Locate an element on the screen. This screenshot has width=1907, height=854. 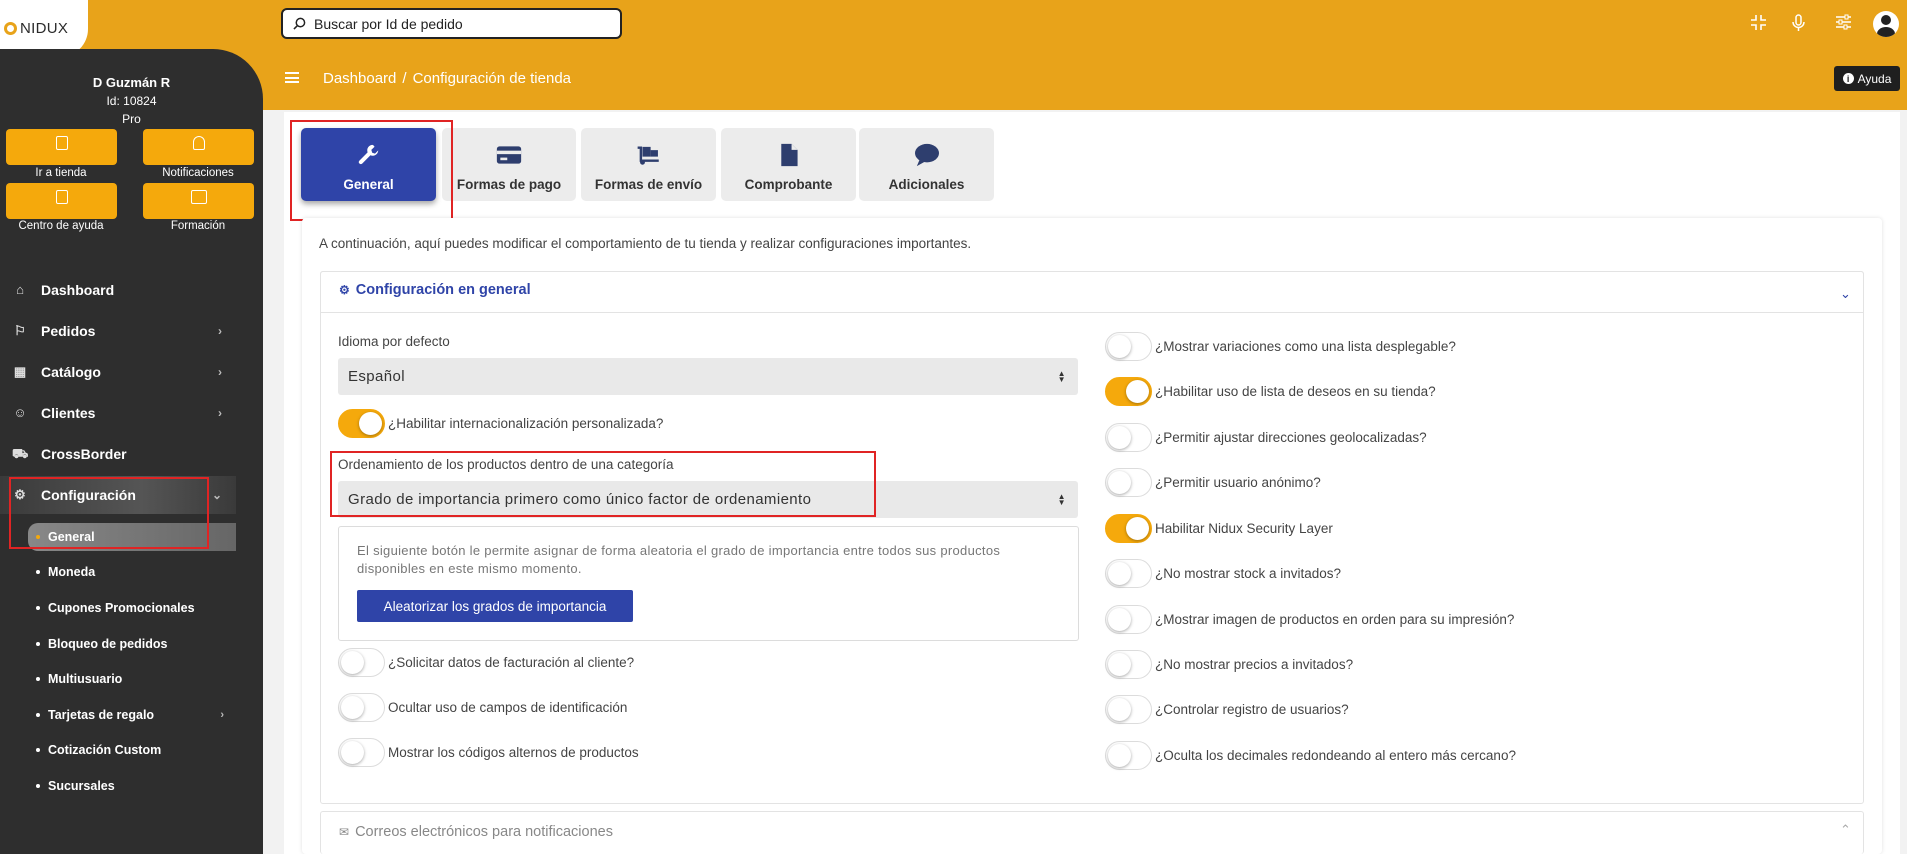
envelope-icon: ✉ is located at coordinates (344, 832).